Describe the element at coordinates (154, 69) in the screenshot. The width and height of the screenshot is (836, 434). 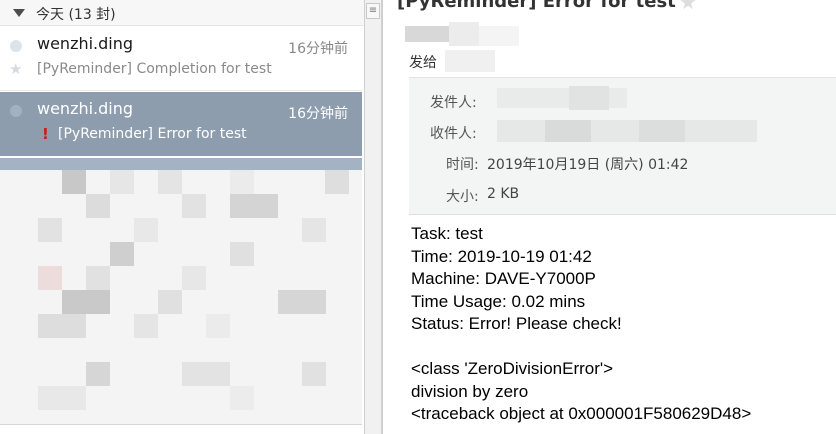
I see `mail-subject: [PyReminder] Completion for test` at that location.